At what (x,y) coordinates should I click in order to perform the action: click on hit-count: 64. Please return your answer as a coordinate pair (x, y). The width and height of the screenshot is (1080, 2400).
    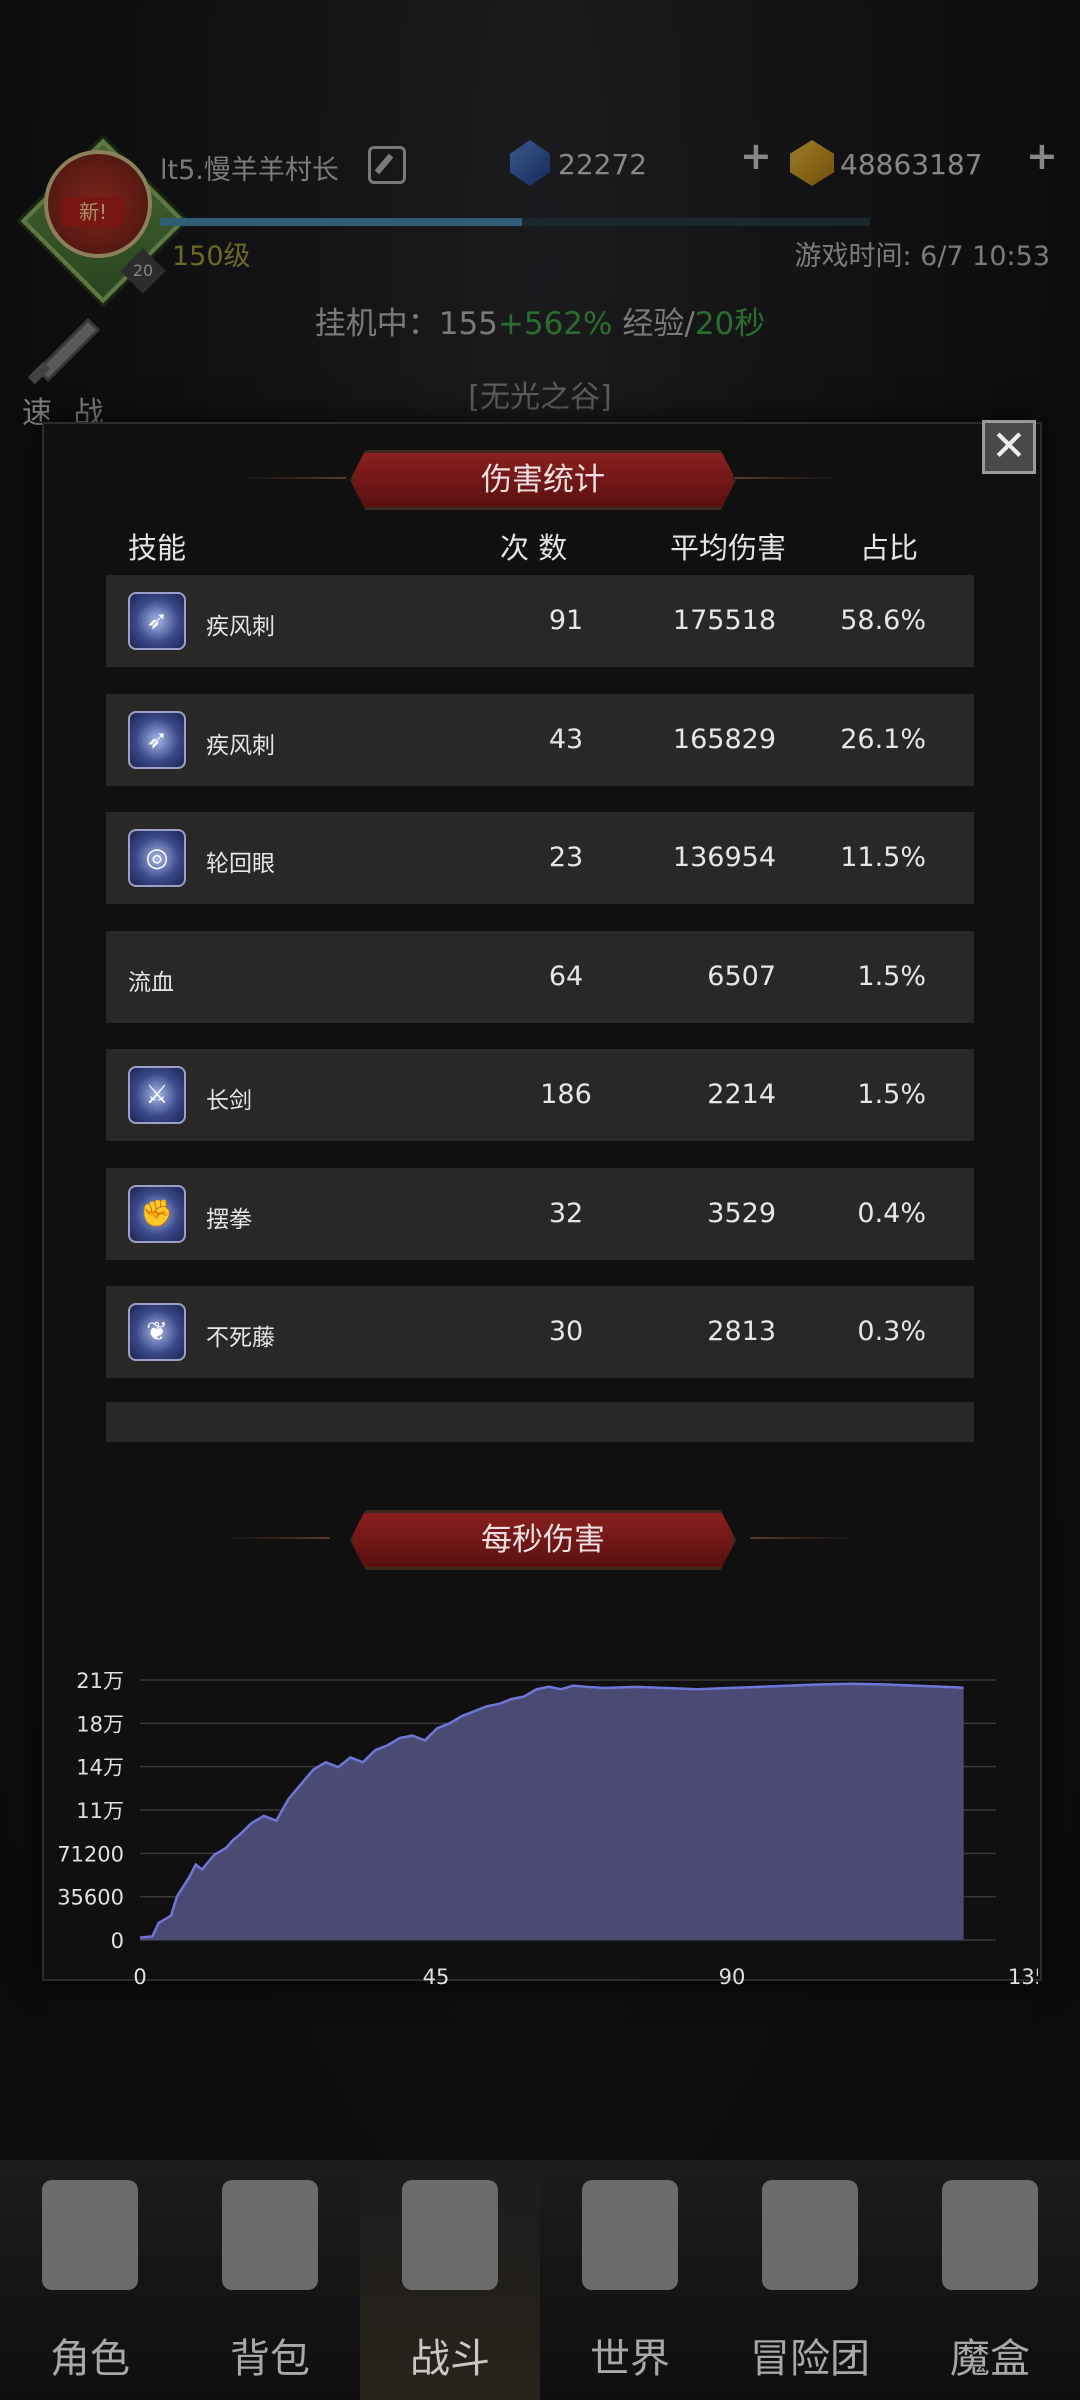
    Looking at the image, I should click on (566, 976).